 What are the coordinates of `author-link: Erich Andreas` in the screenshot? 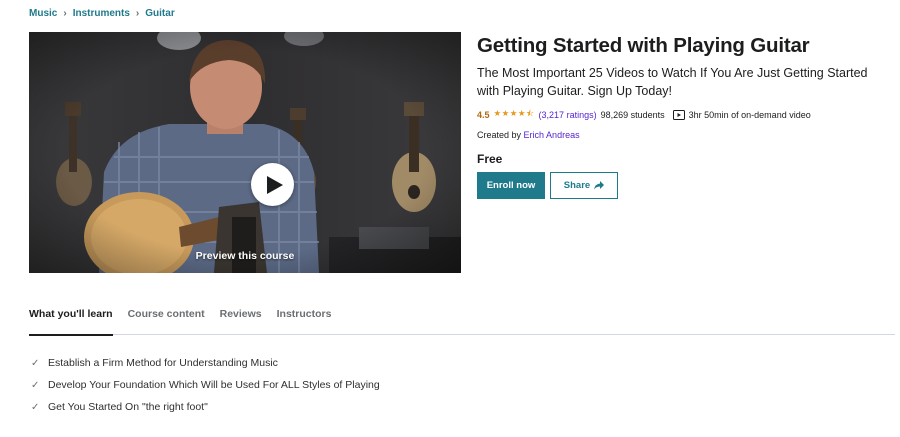 It's located at (552, 135).